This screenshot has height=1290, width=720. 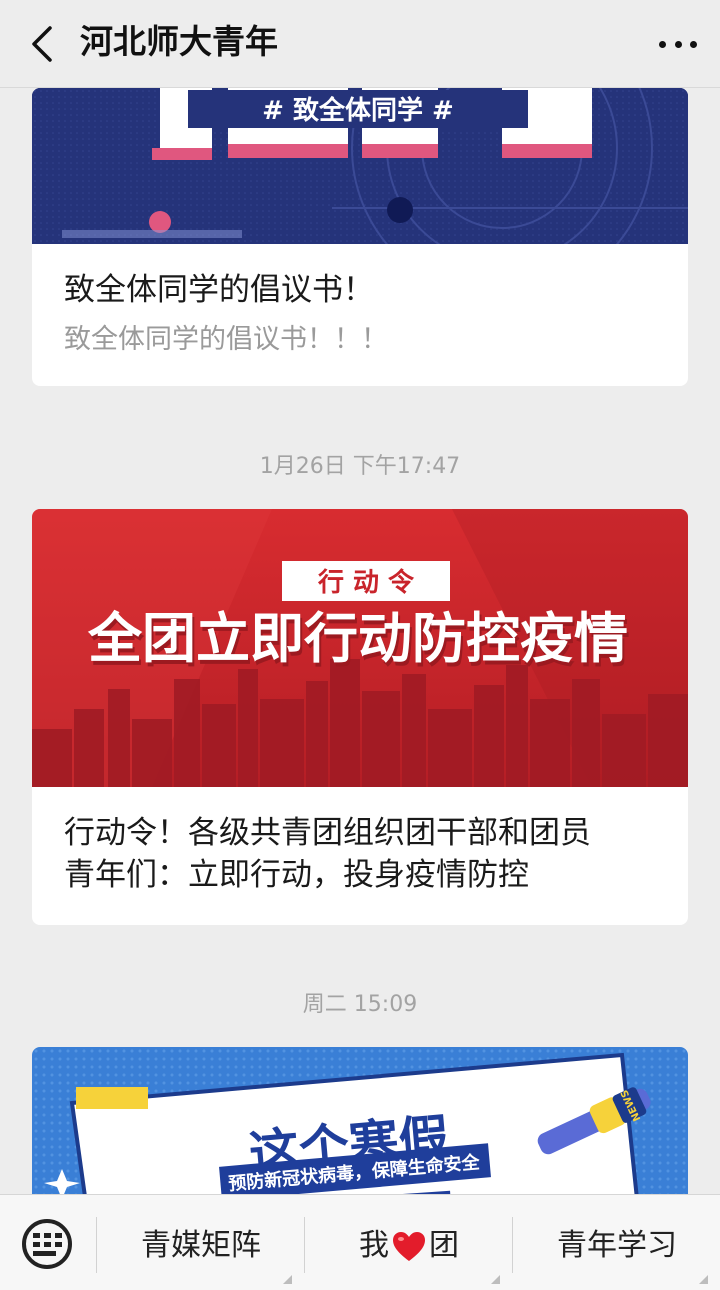 I want to click on heart-icon, so click(x=409, y=1246).